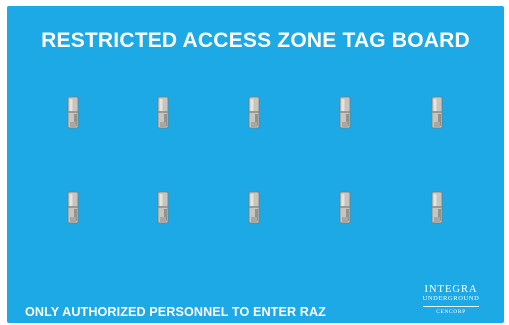 This screenshot has width=509, height=325. Describe the element at coordinates (175, 312) in the screenshot. I see `footer-warning: ONLY AUTHORIZED PERSONNEL TO ENTER RAZ` at that location.